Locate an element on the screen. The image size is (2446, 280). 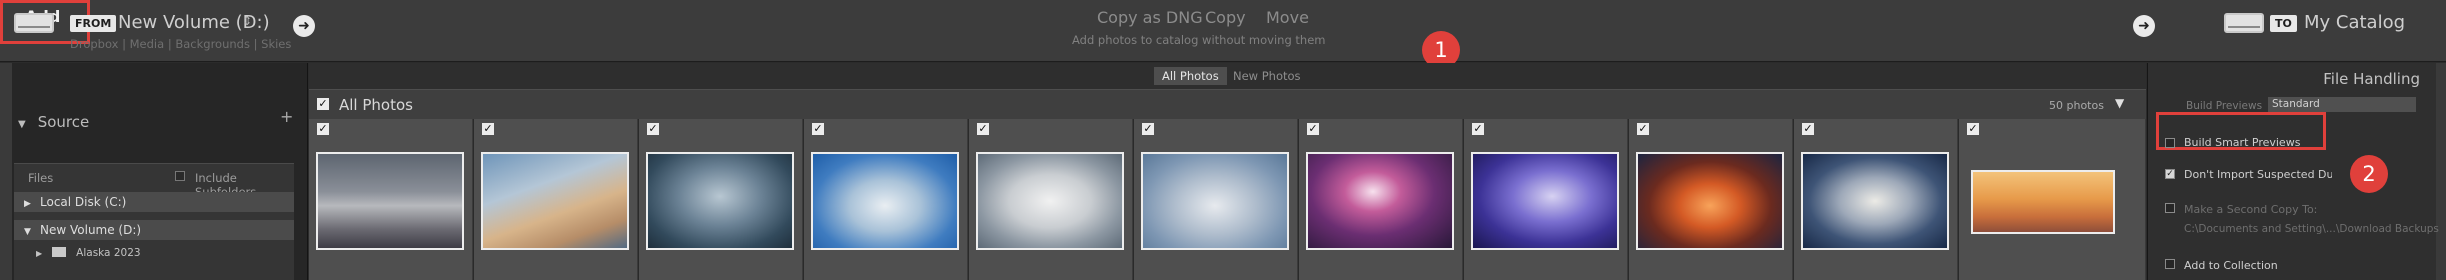
second-copy-label: Make a Second Copy To: is located at coordinates (2251, 209).